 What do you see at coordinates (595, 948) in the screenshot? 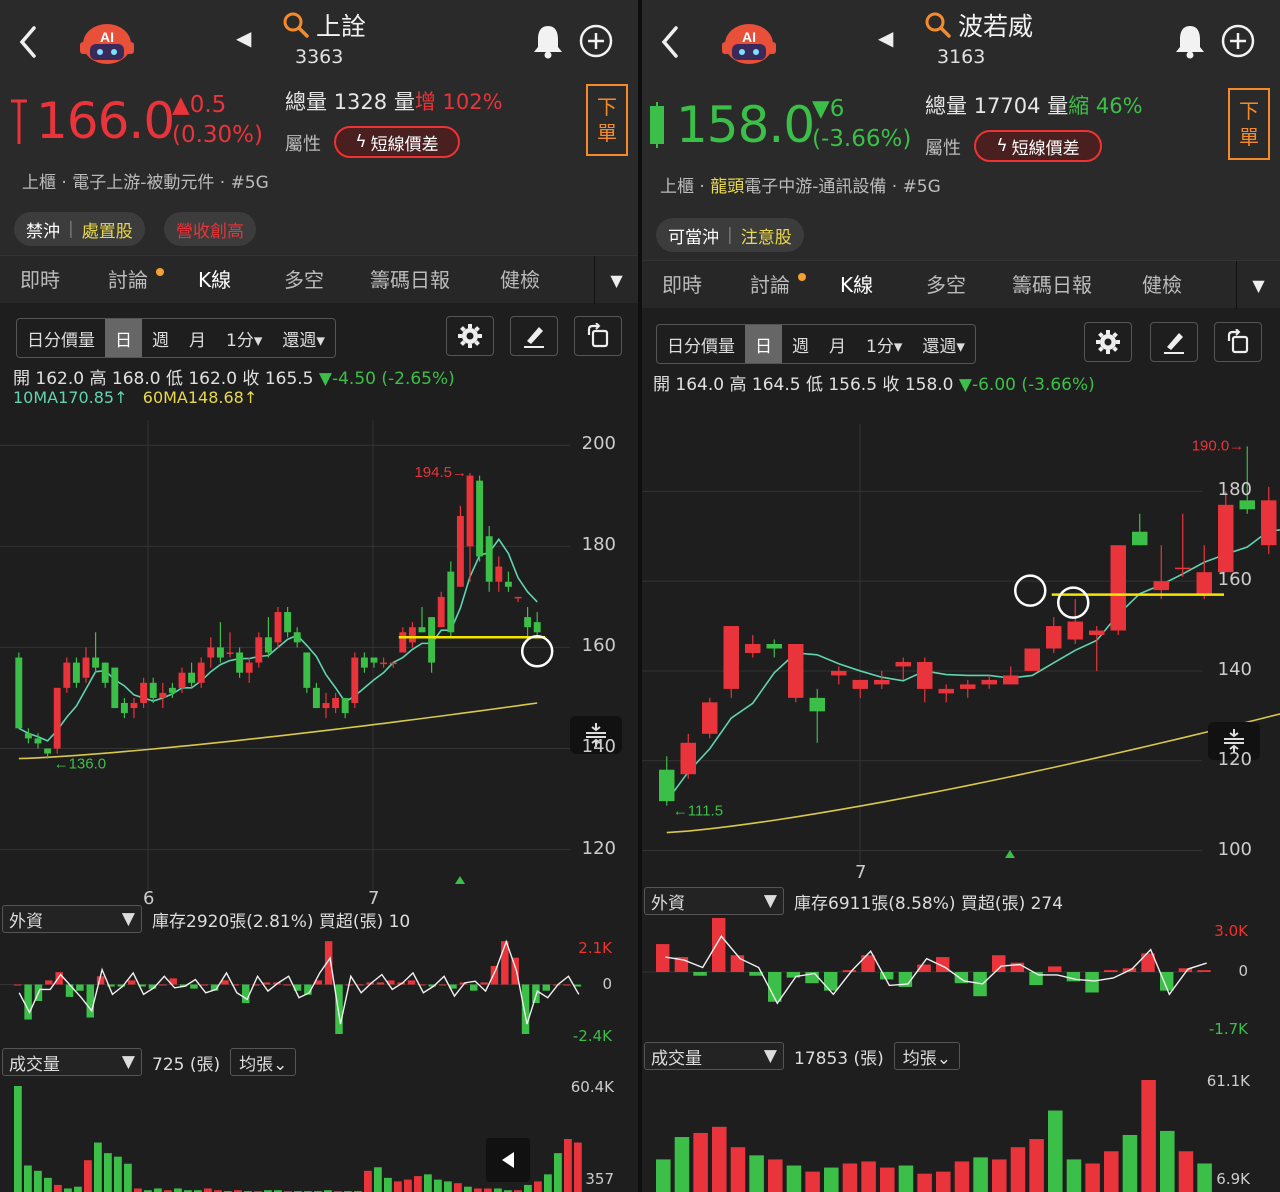
I see `foreign-tick-label: 2.1K` at bounding box center [595, 948].